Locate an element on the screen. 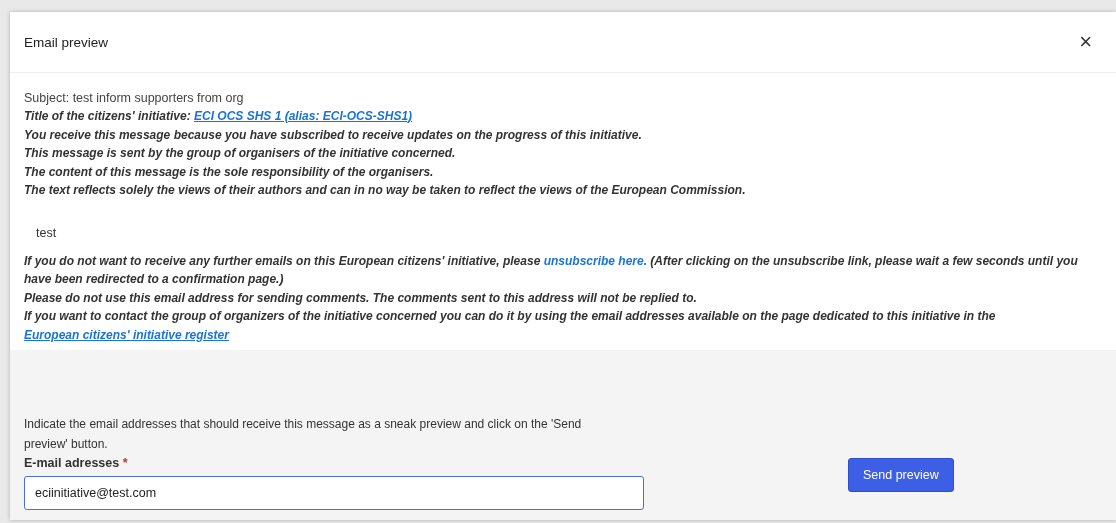 This screenshot has width=1116, height=523. email-subject: Subject: test inform supporters from org is located at coordinates (134, 98).